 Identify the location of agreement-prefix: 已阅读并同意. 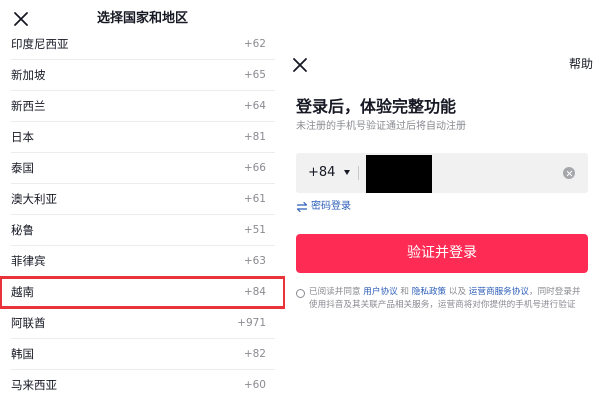
(336, 292).